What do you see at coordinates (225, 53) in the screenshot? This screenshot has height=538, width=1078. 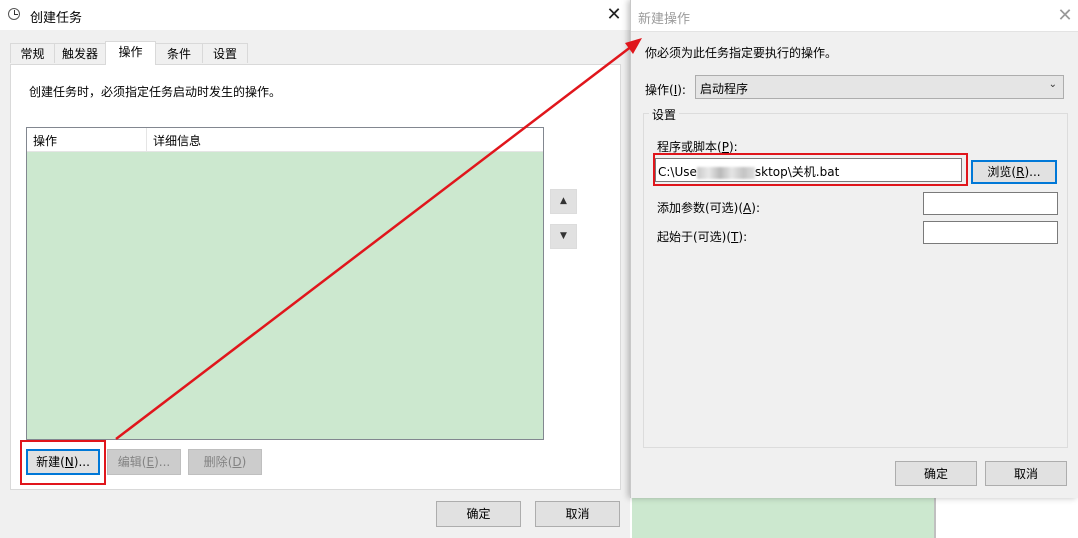 I see `tab-settings: 设置` at bounding box center [225, 53].